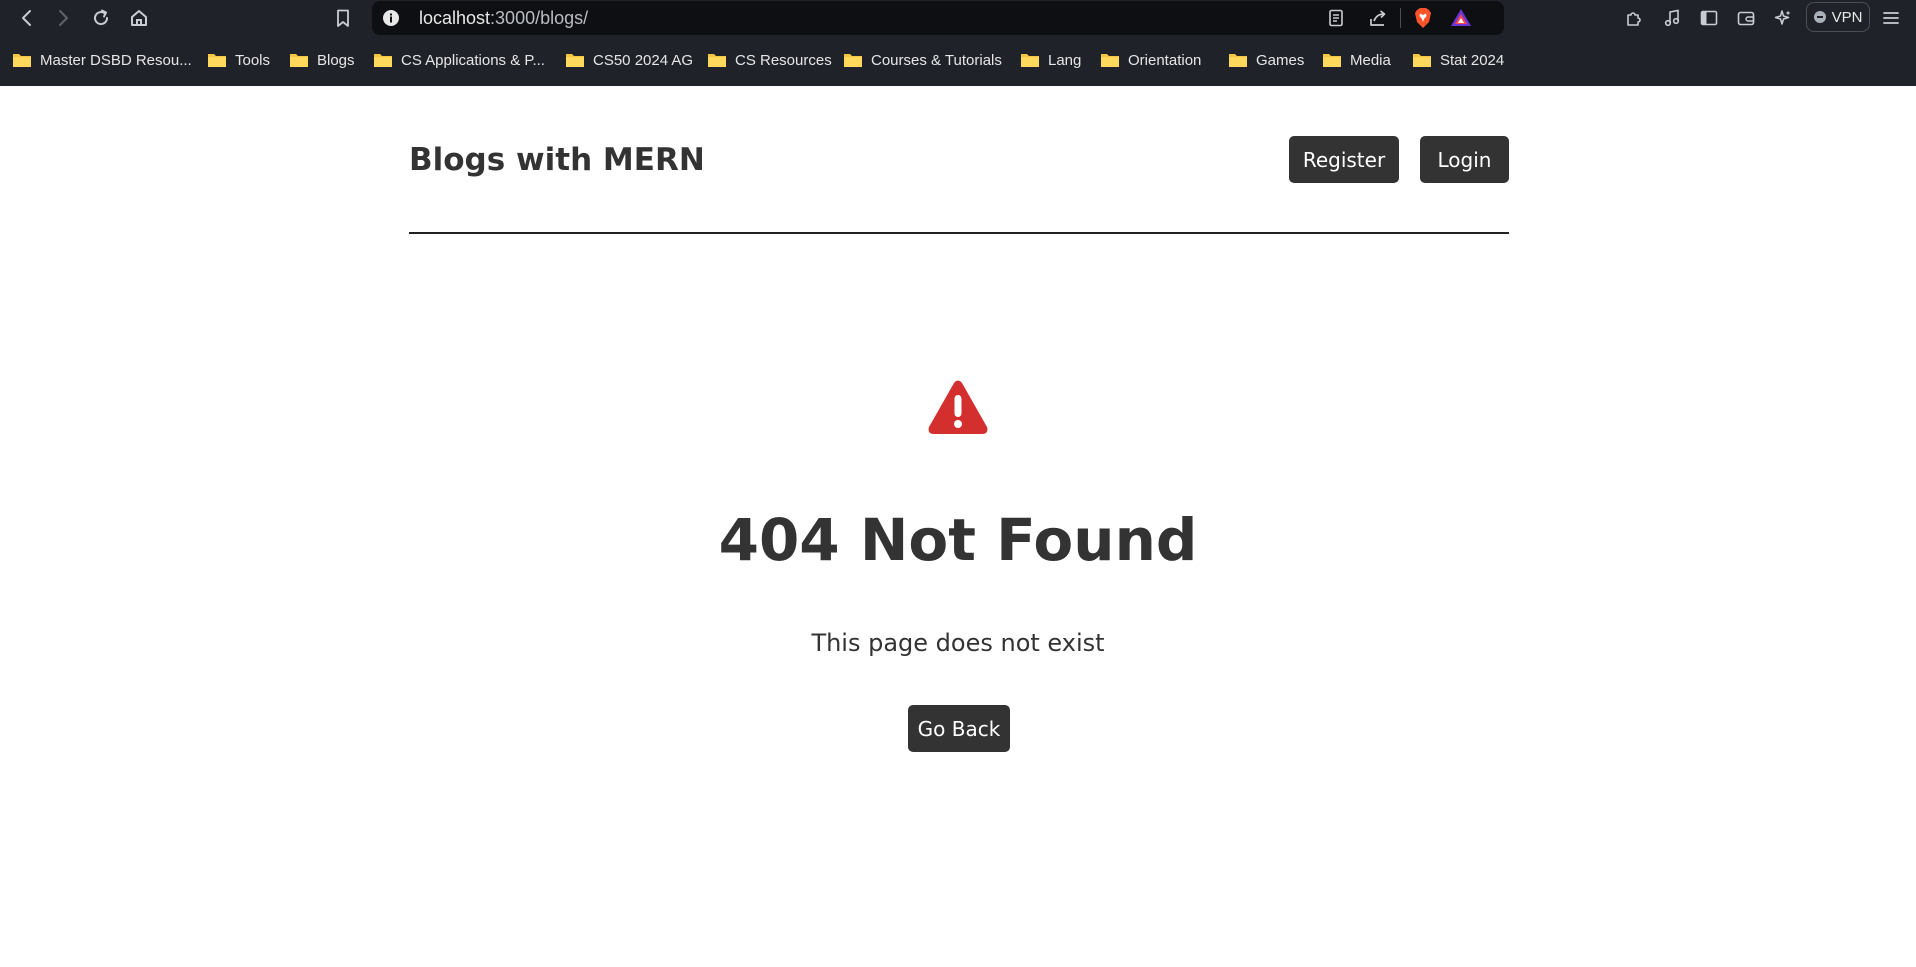 Image resolution: width=1916 pixels, height=967 pixels. What do you see at coordinates (1165, 60) in the screenshot?
I see `bookmark-label: Orientation` at bounding box center [1165, 60].